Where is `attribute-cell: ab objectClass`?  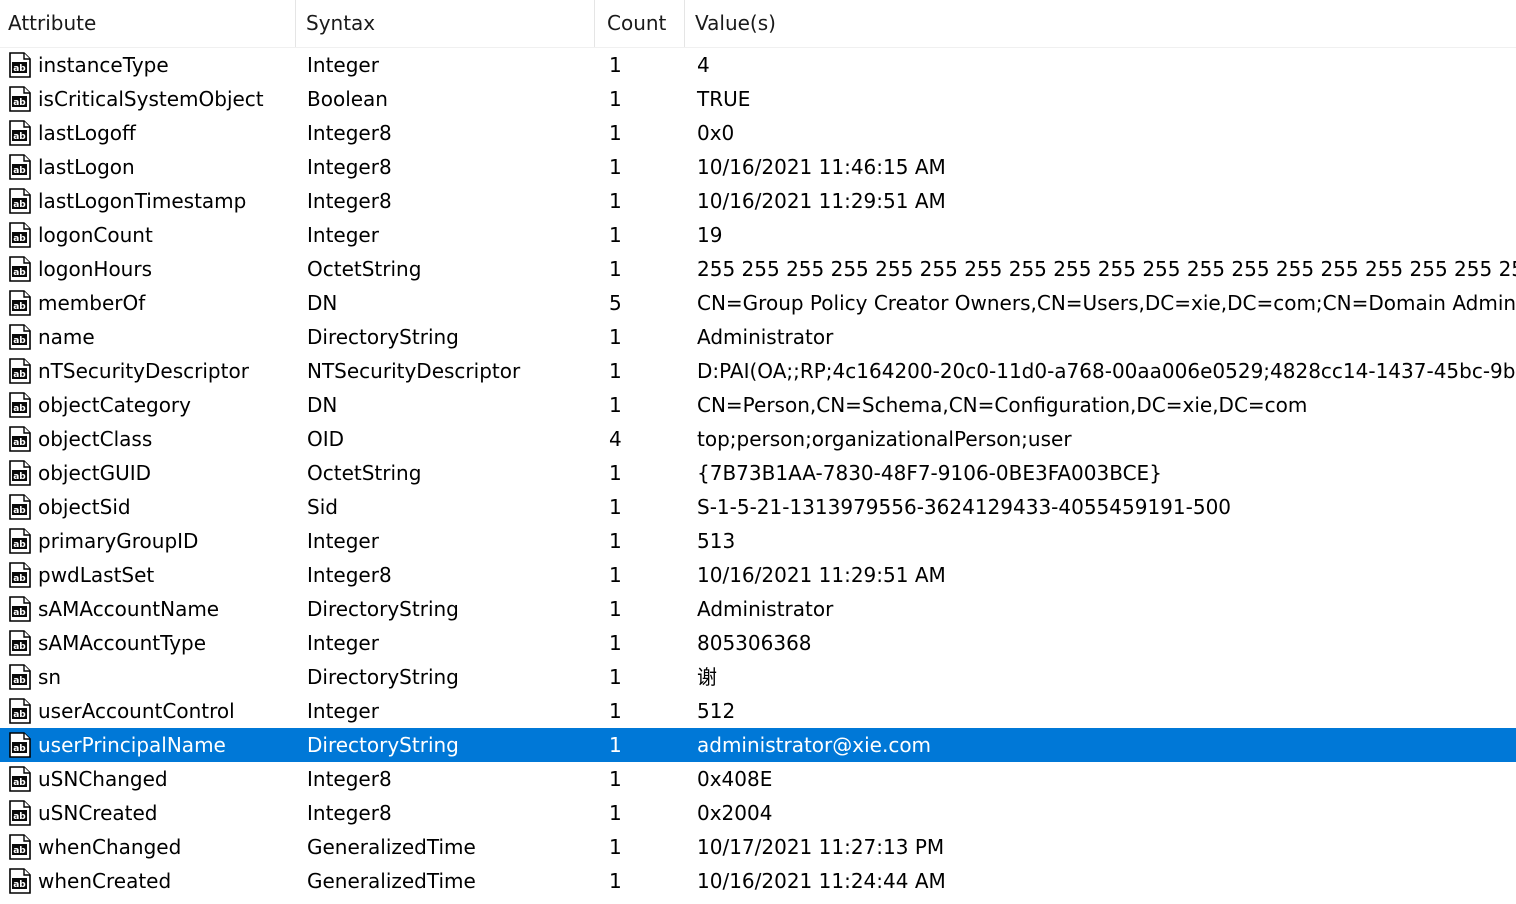
attribute-cell: ab objectClass is located at coordinates (148, 439).